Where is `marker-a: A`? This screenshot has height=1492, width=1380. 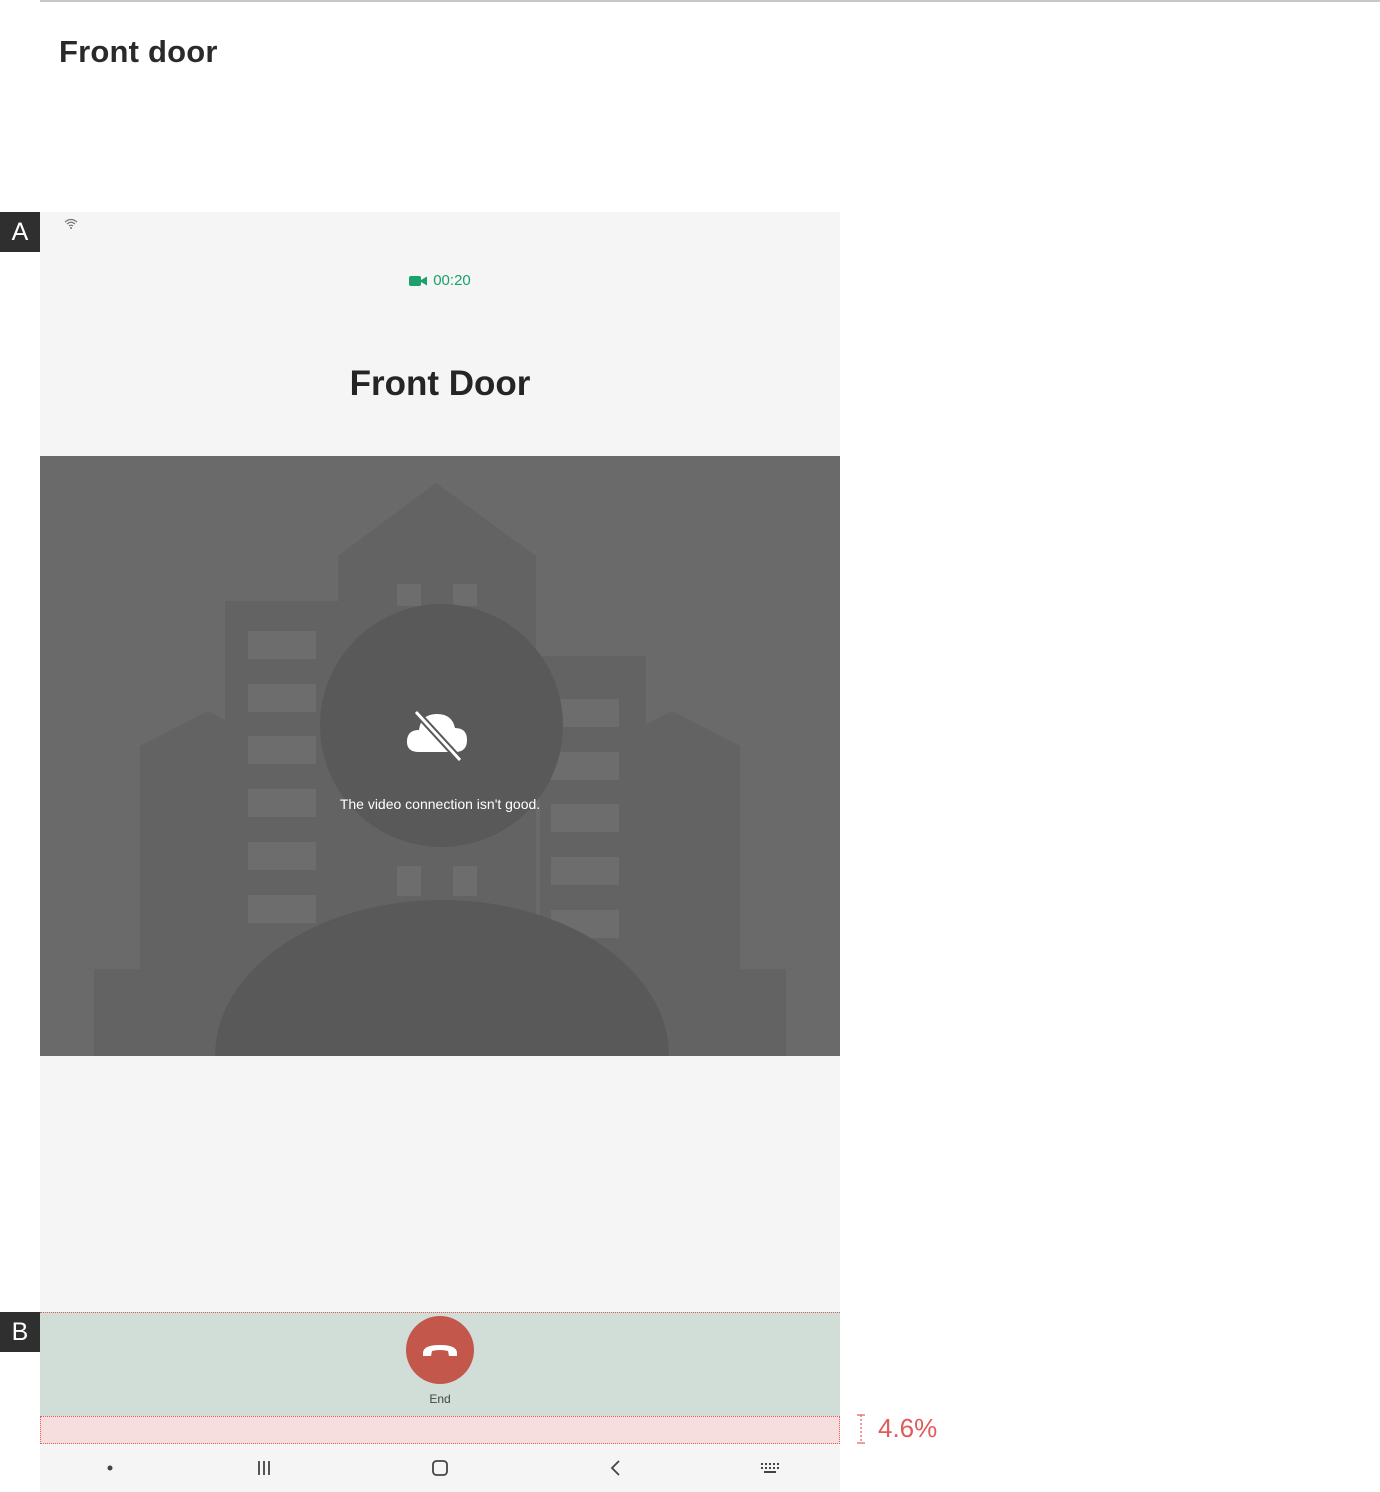 marker-a: A is located at coordinates (20, 232).